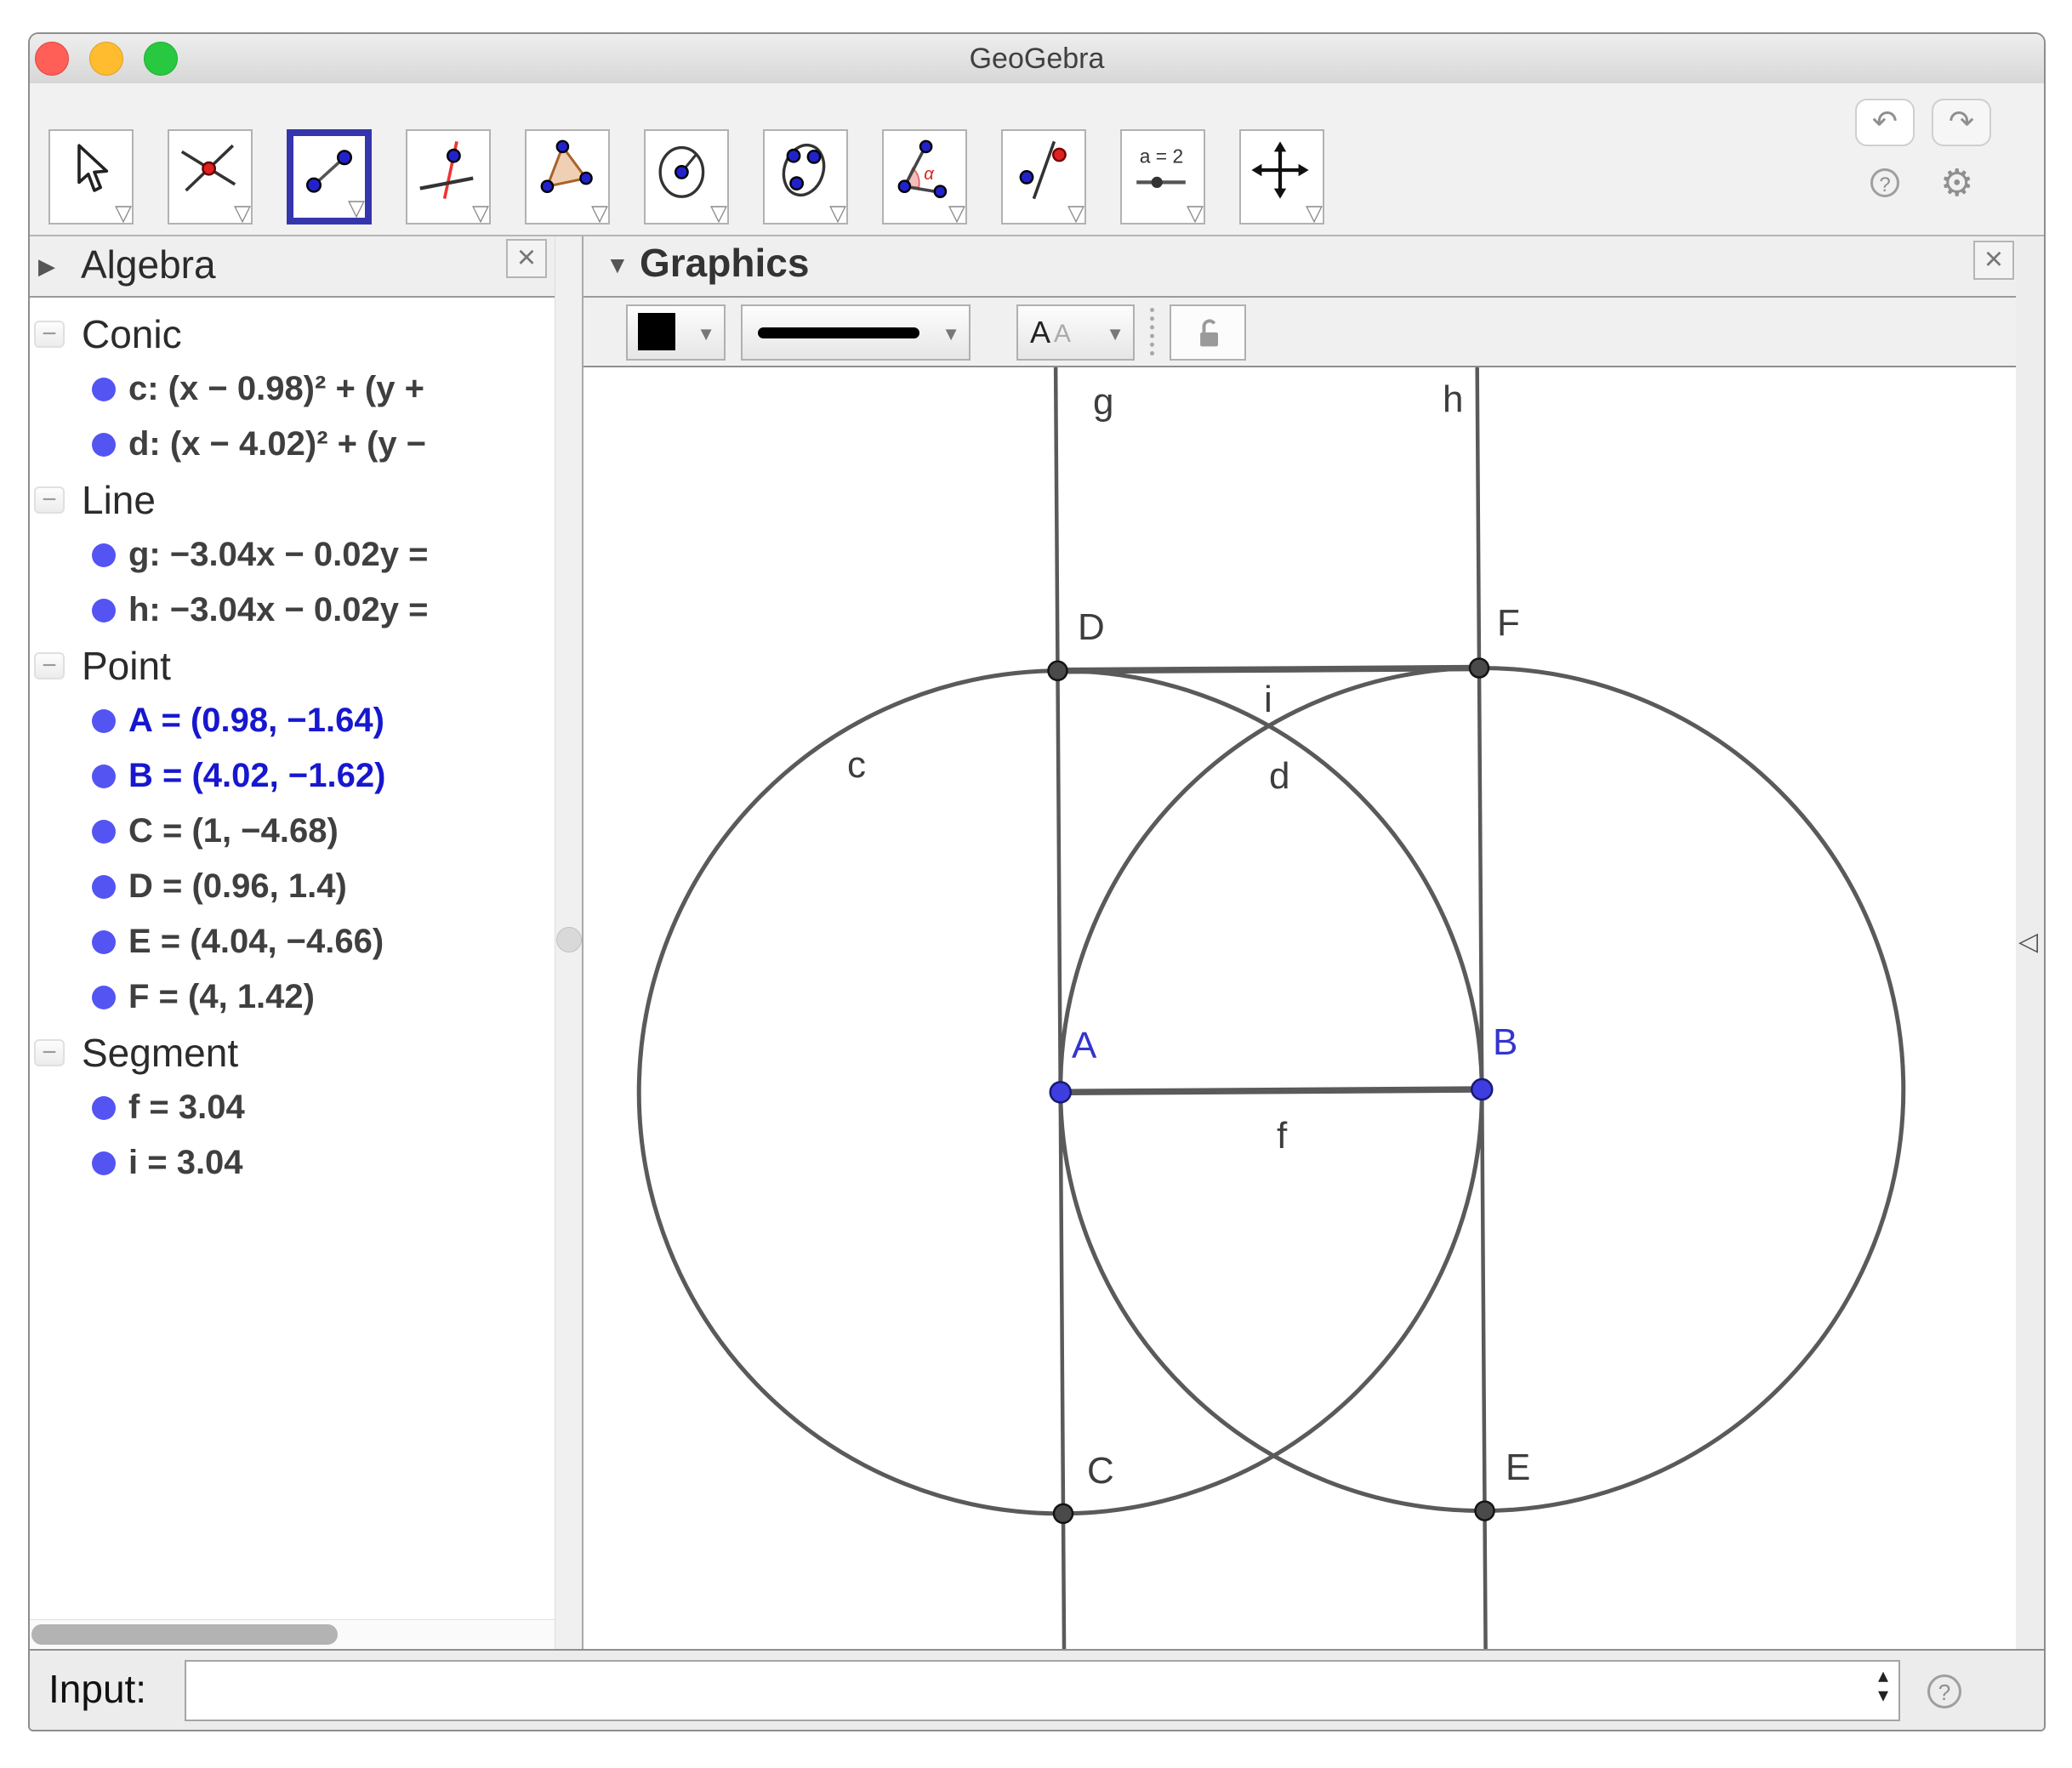  I want to click on tool-button-move-view: ▽, so click(1281, 177).